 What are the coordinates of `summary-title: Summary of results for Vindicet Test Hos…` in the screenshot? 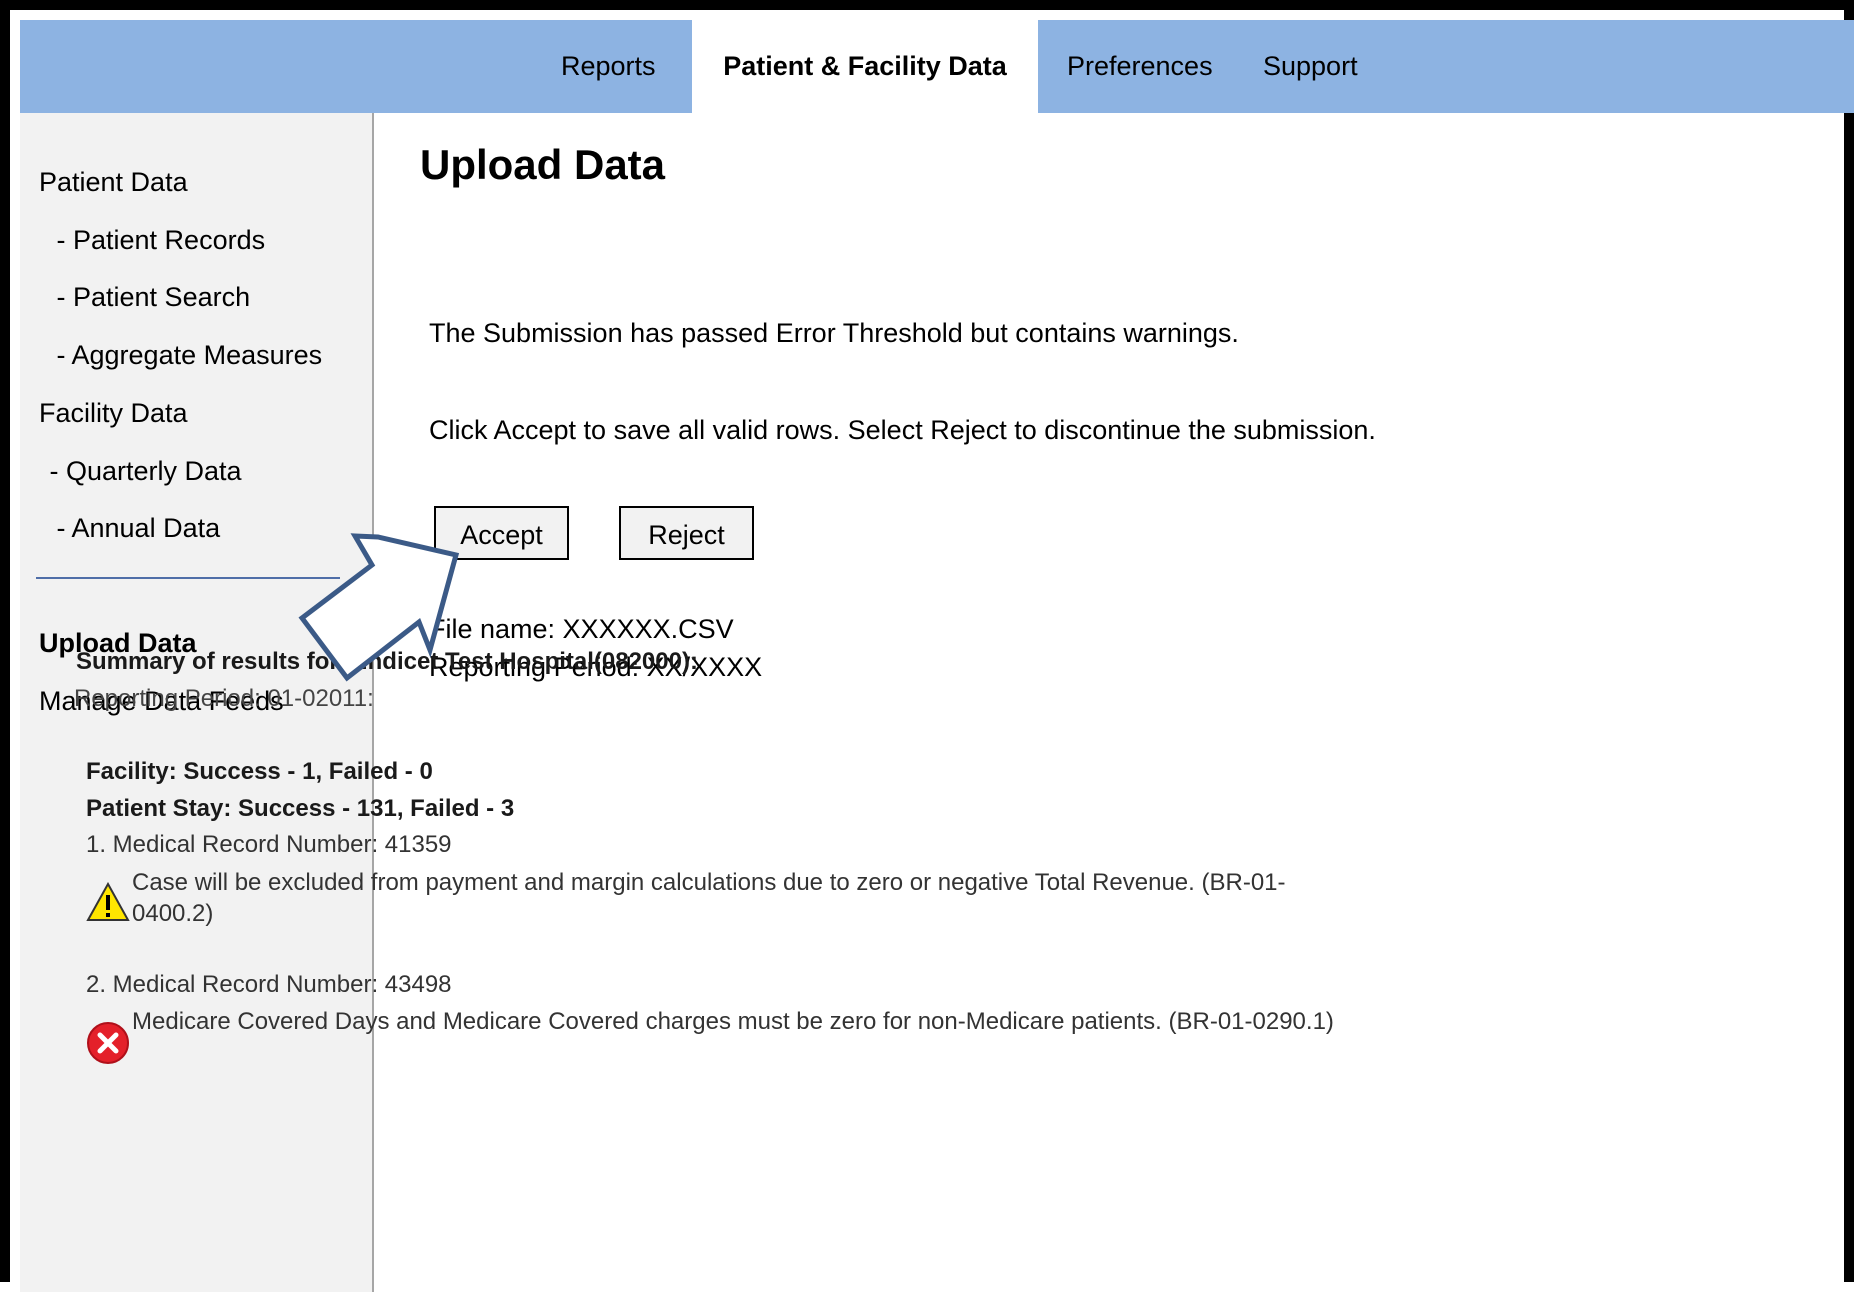 It's located at (387, 661).